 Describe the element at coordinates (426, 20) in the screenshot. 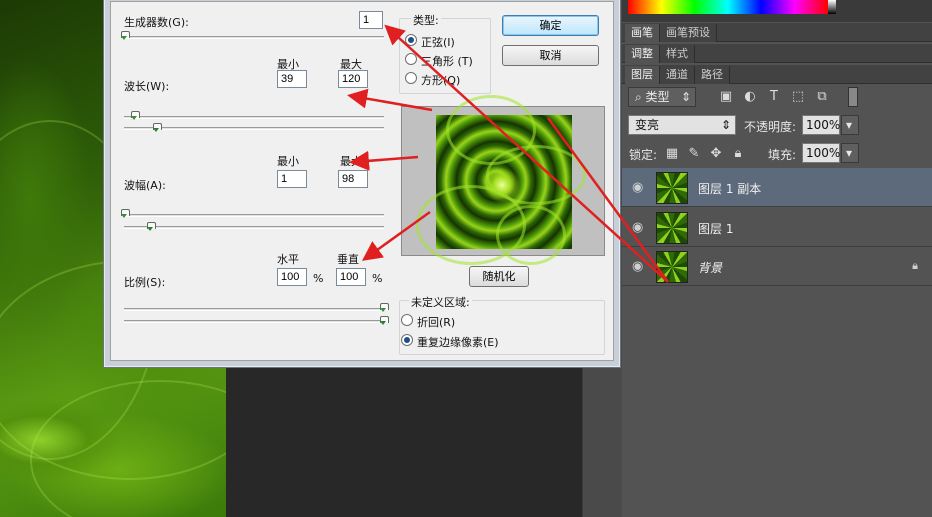

I see `type-group-title: 类型:` at that location.